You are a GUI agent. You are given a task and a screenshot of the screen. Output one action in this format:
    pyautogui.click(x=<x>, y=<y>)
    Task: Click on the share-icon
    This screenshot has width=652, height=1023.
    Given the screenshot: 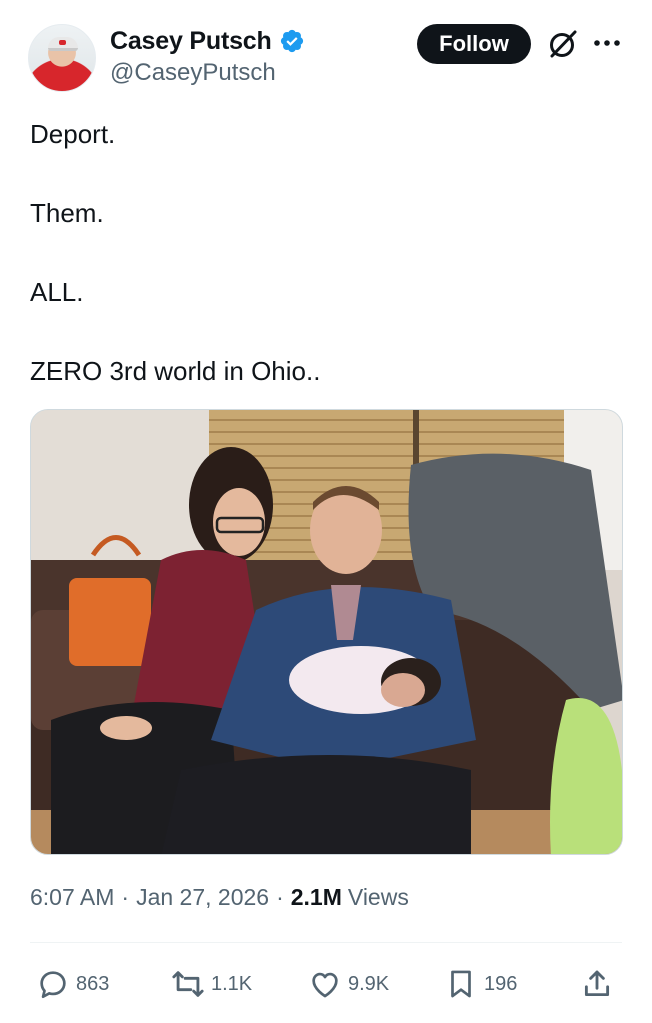 What is the action you would take?
    pyautogui.click(x=597, y=983)
    